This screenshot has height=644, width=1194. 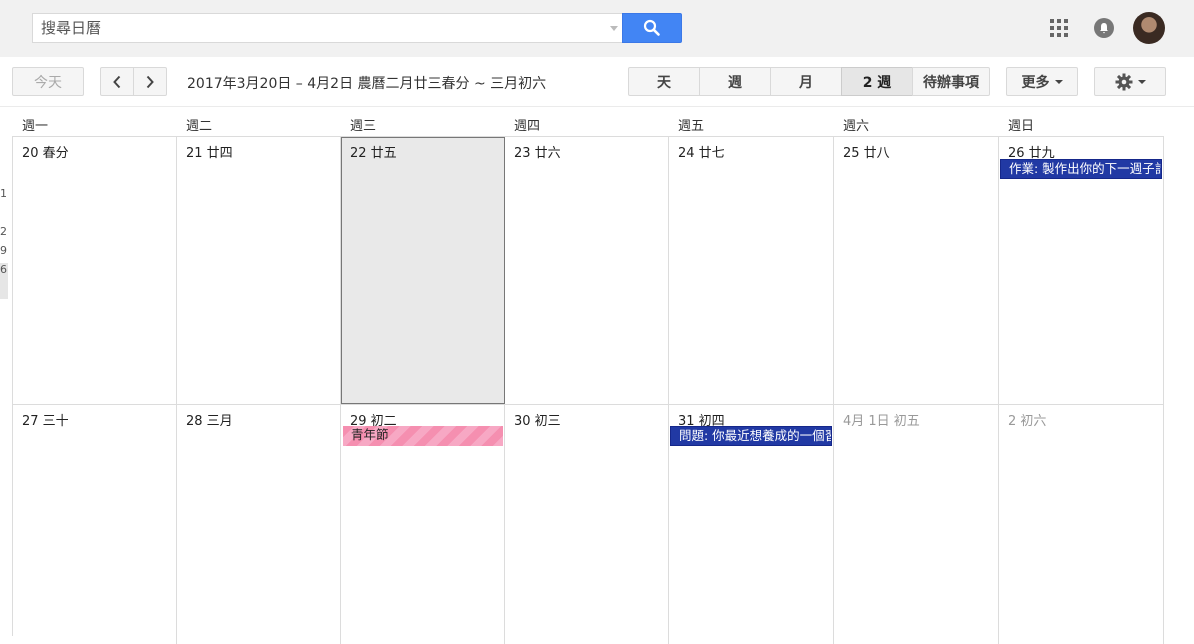 What do you see at coordinates (664, 81) in the screenshot?
I see `view-day-tab: 天` at bounding box center [664, 81].